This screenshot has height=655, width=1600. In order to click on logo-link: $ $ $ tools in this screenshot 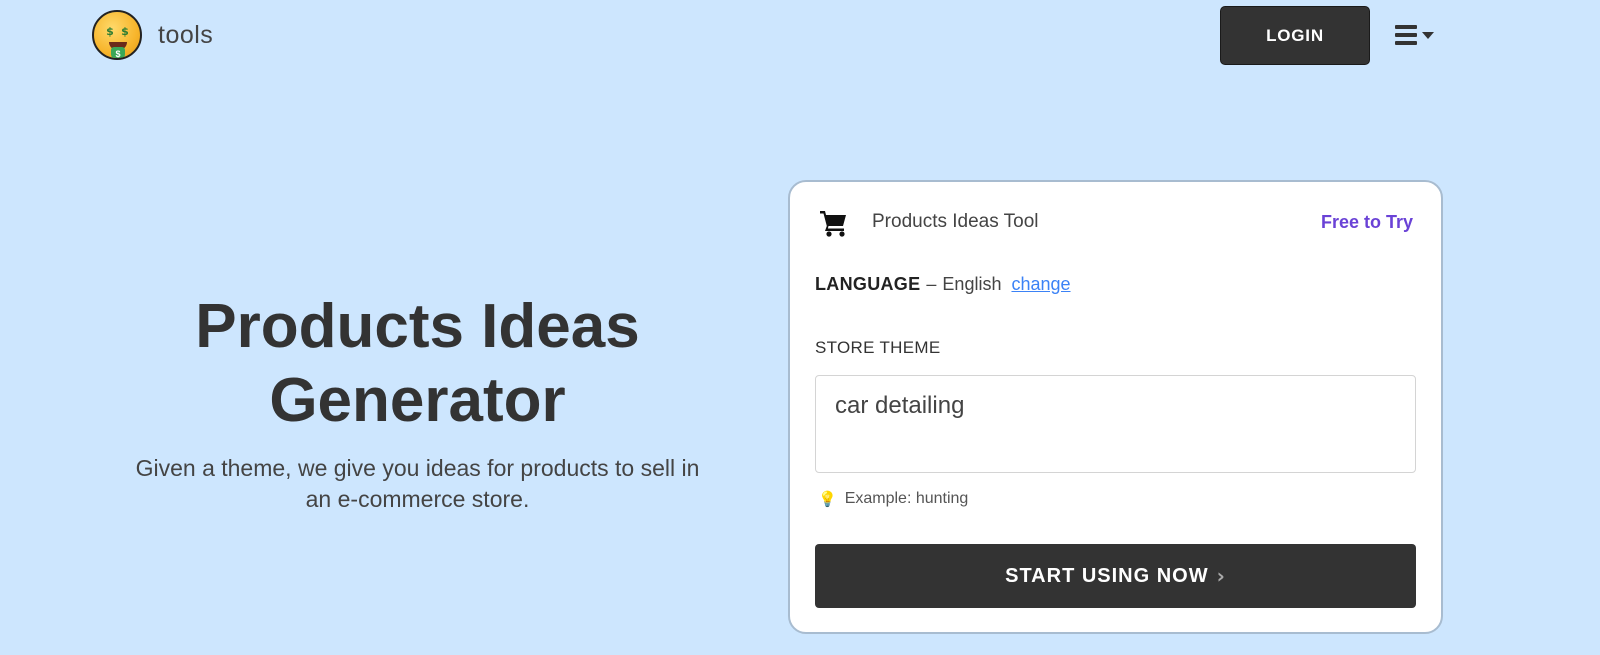, I will do `click(152, 35)`.